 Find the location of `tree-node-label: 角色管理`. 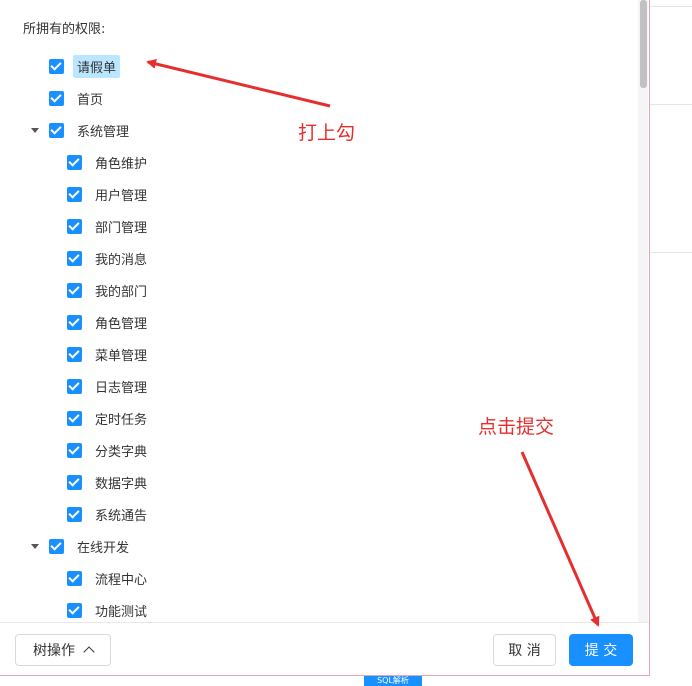

tree-node-label: 角色管理 is located at coordinates (121, 322).